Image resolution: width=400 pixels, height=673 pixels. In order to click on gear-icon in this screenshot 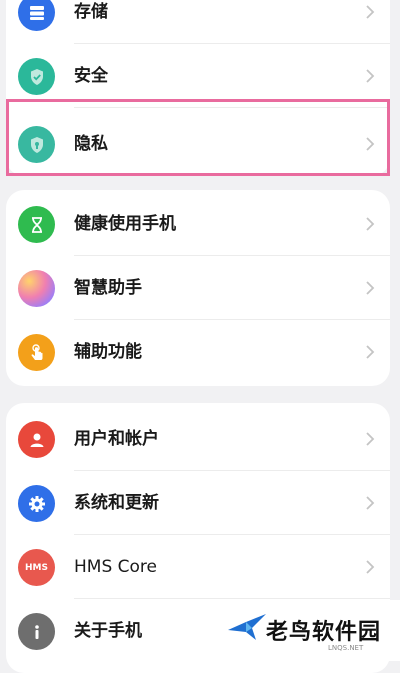, I will do `click(36, 503)`.